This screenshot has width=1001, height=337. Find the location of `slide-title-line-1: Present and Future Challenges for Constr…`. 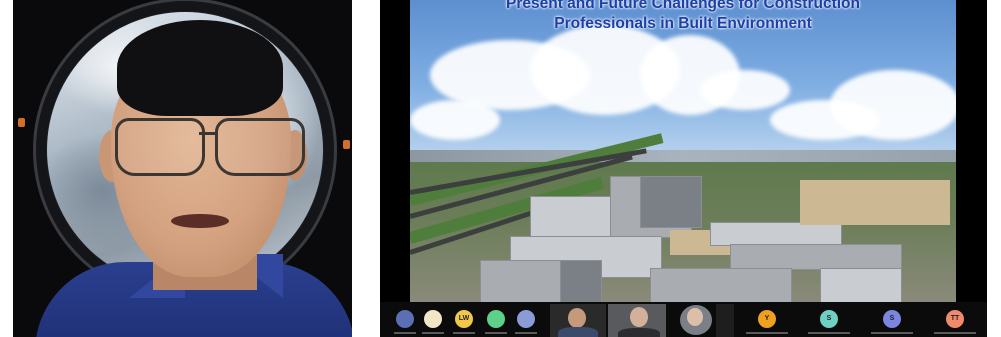

slide-title-line-1: Present and Future Challenges for Constr… is located at coordinates (683, 6).